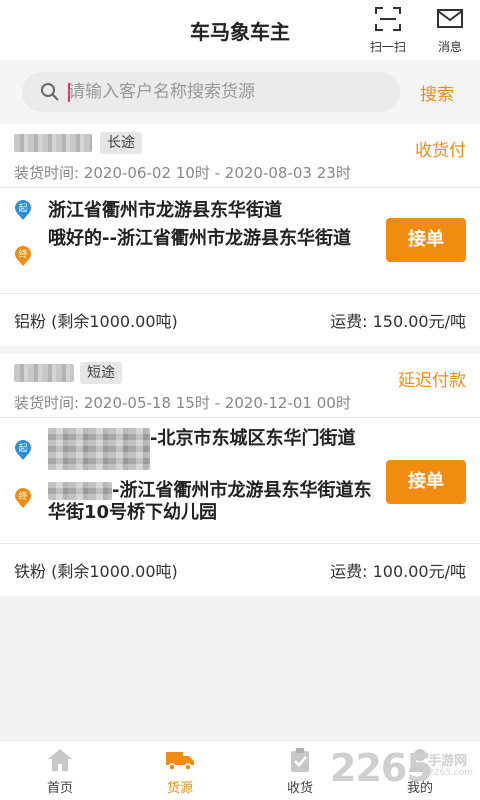 This screenshot has width=480, height=800. I want to click on search-bar: 搜索, so click(240, 92).